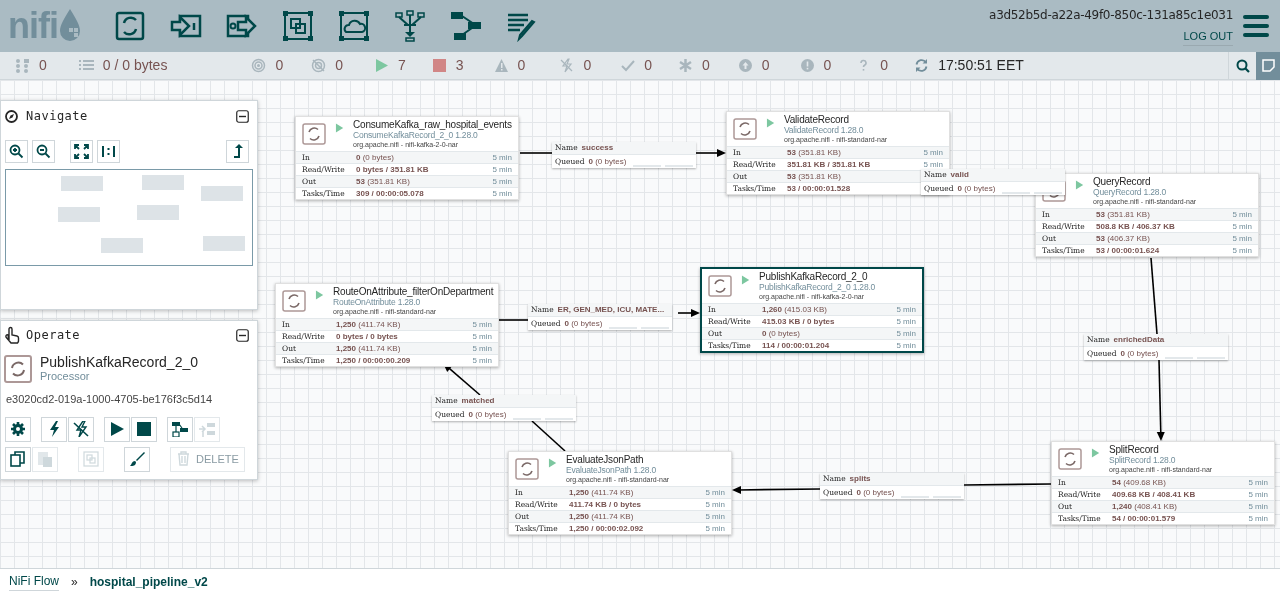 Image resolution: width=1280 pixels, height=594 pixels. What do you see at coordinates (402, 65) in the screenshot?
I see `status-value: 7` at bounding box center [402, 65].